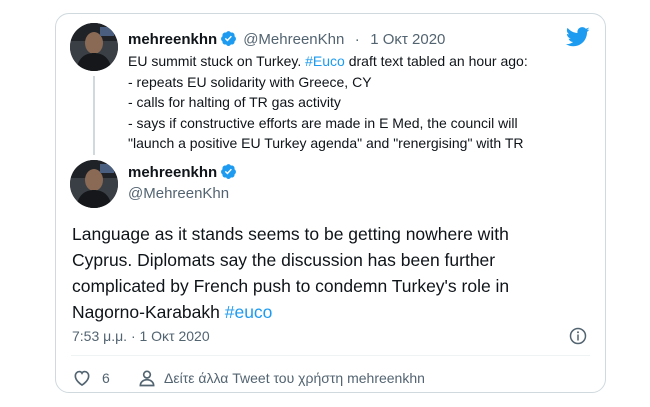  What do you see at coordinates (217, 61) in the screenshot?
I see `parent-line-1-text: EU summit stuck on Turkey.` at bounding box center [217, 61].